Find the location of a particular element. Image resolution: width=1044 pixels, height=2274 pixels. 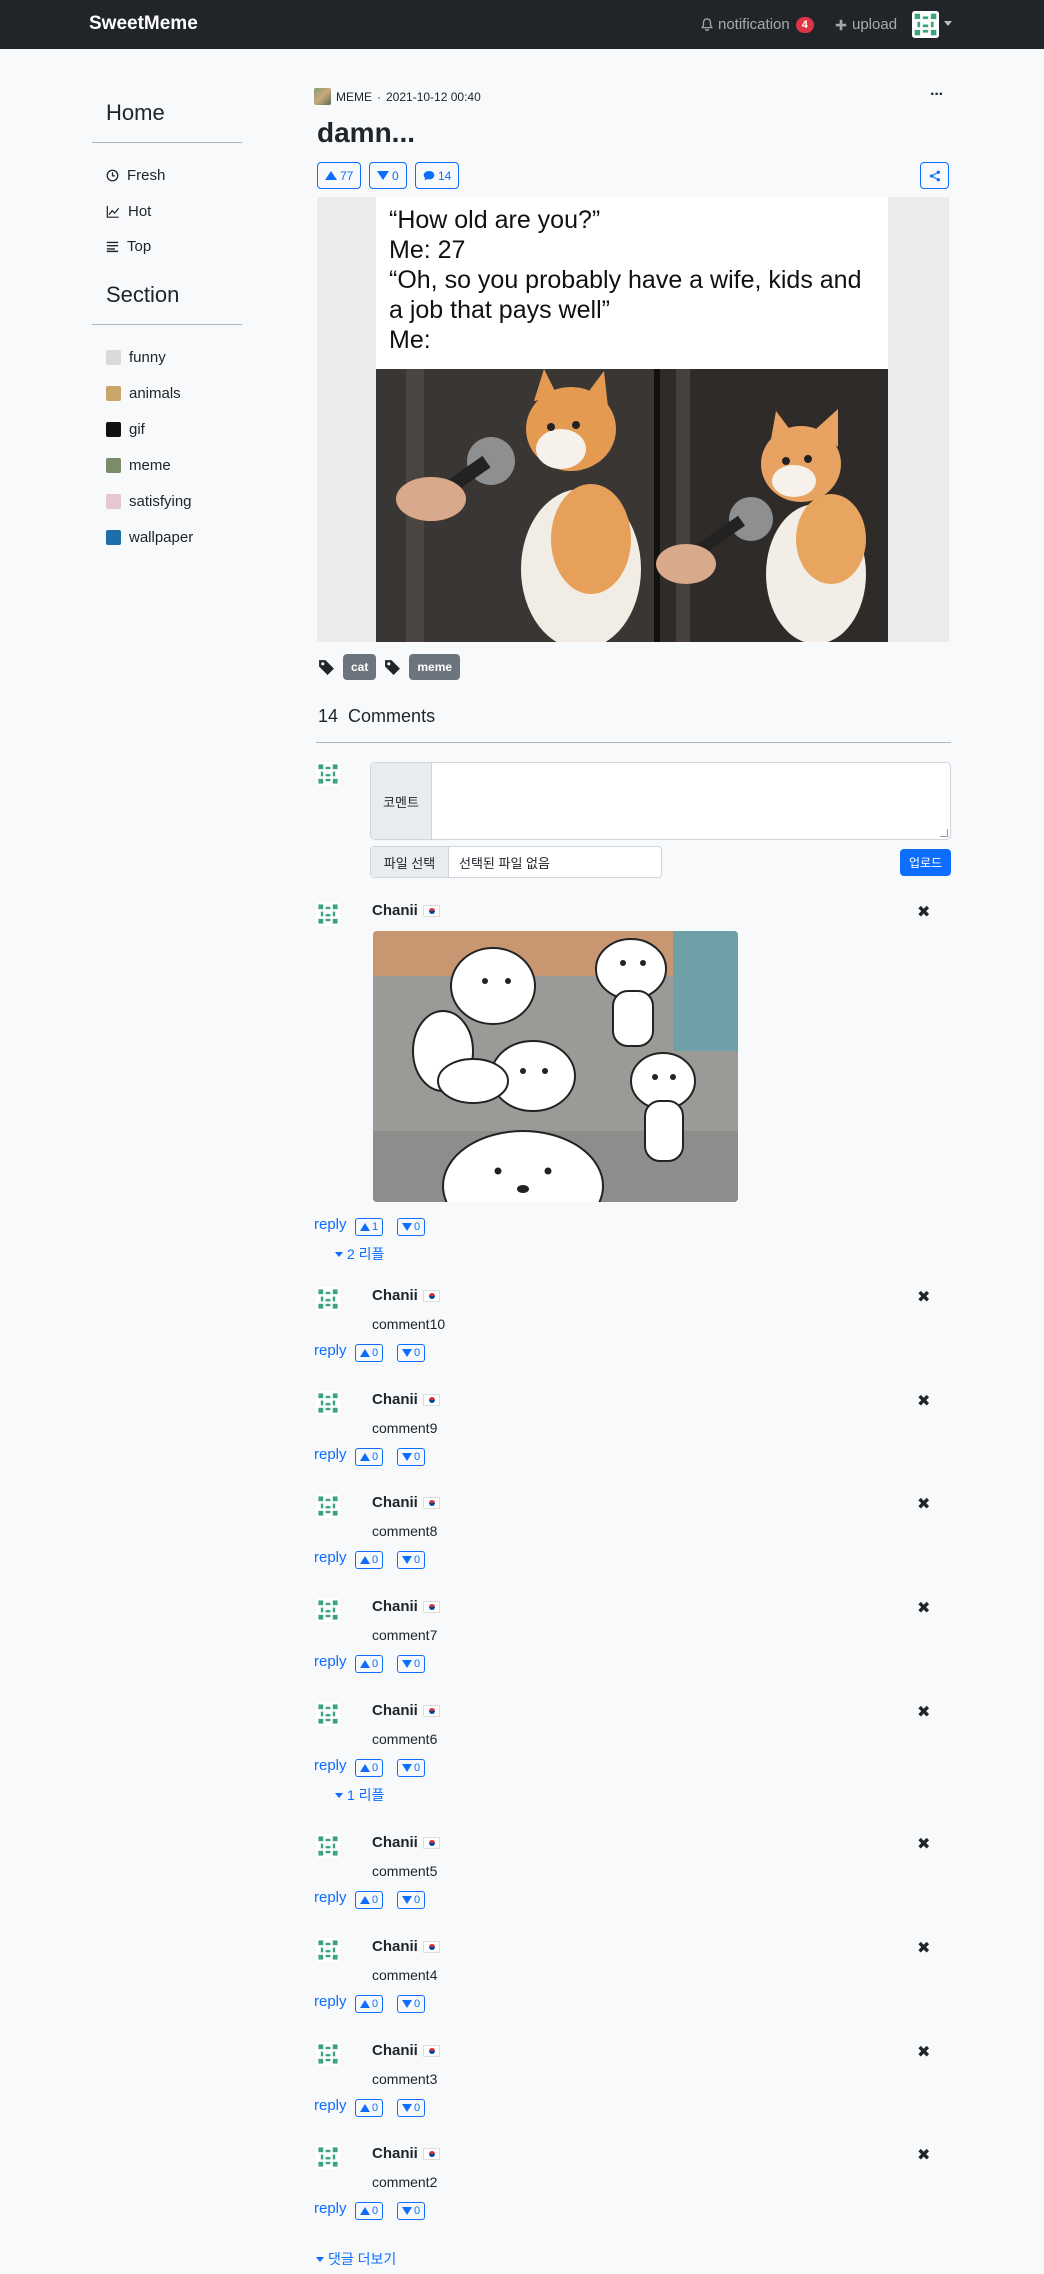

upvote-button: 77 is located at coordinates (339, 175).